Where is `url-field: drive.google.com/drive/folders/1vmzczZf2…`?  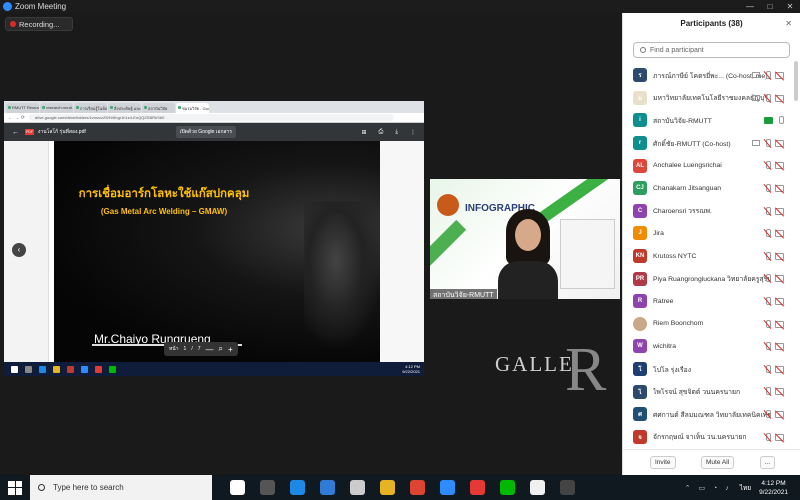 url-field: drive.google.com/drive/folders/1vmzczZf2… is located at coordinates (211, 117).